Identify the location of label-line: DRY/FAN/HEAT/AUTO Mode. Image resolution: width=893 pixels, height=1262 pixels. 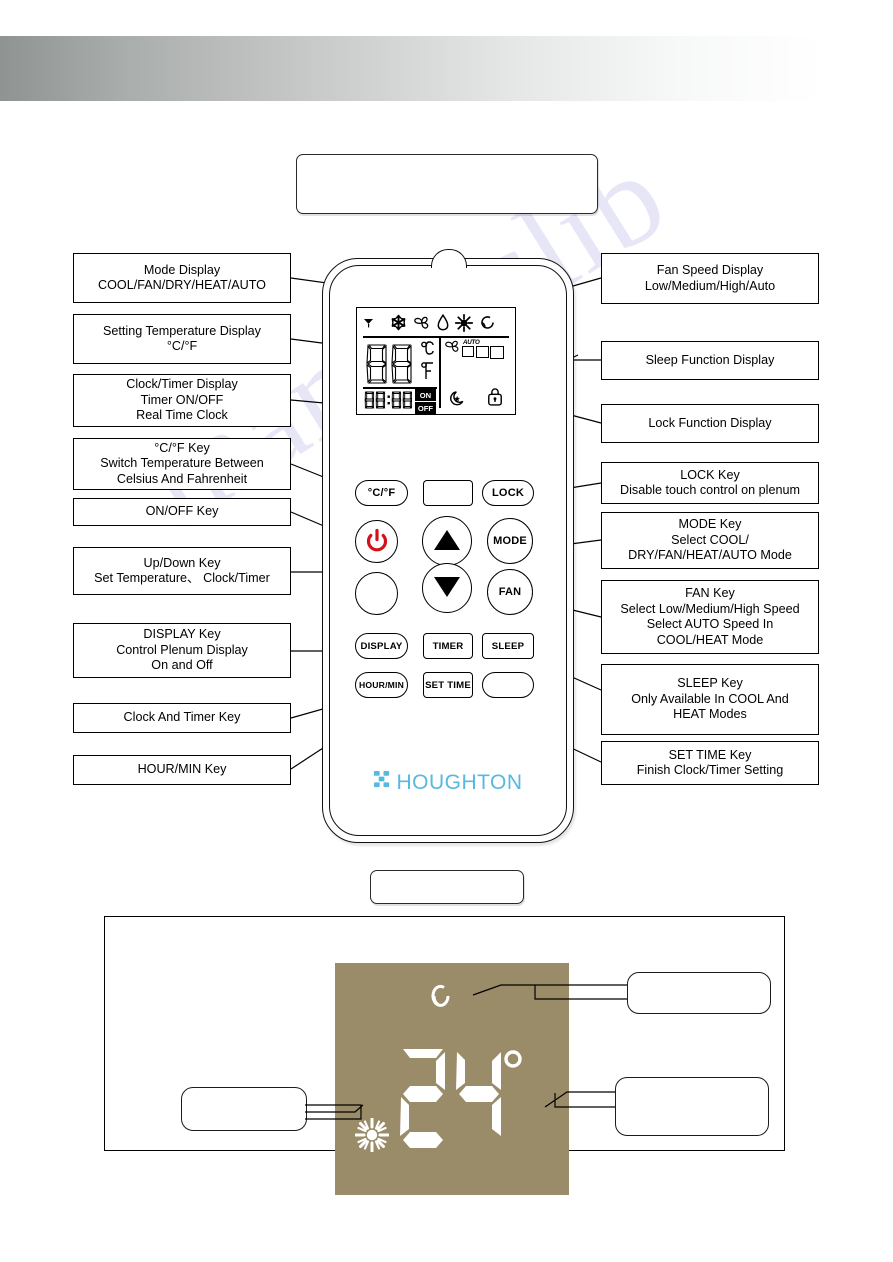
(710, 555).